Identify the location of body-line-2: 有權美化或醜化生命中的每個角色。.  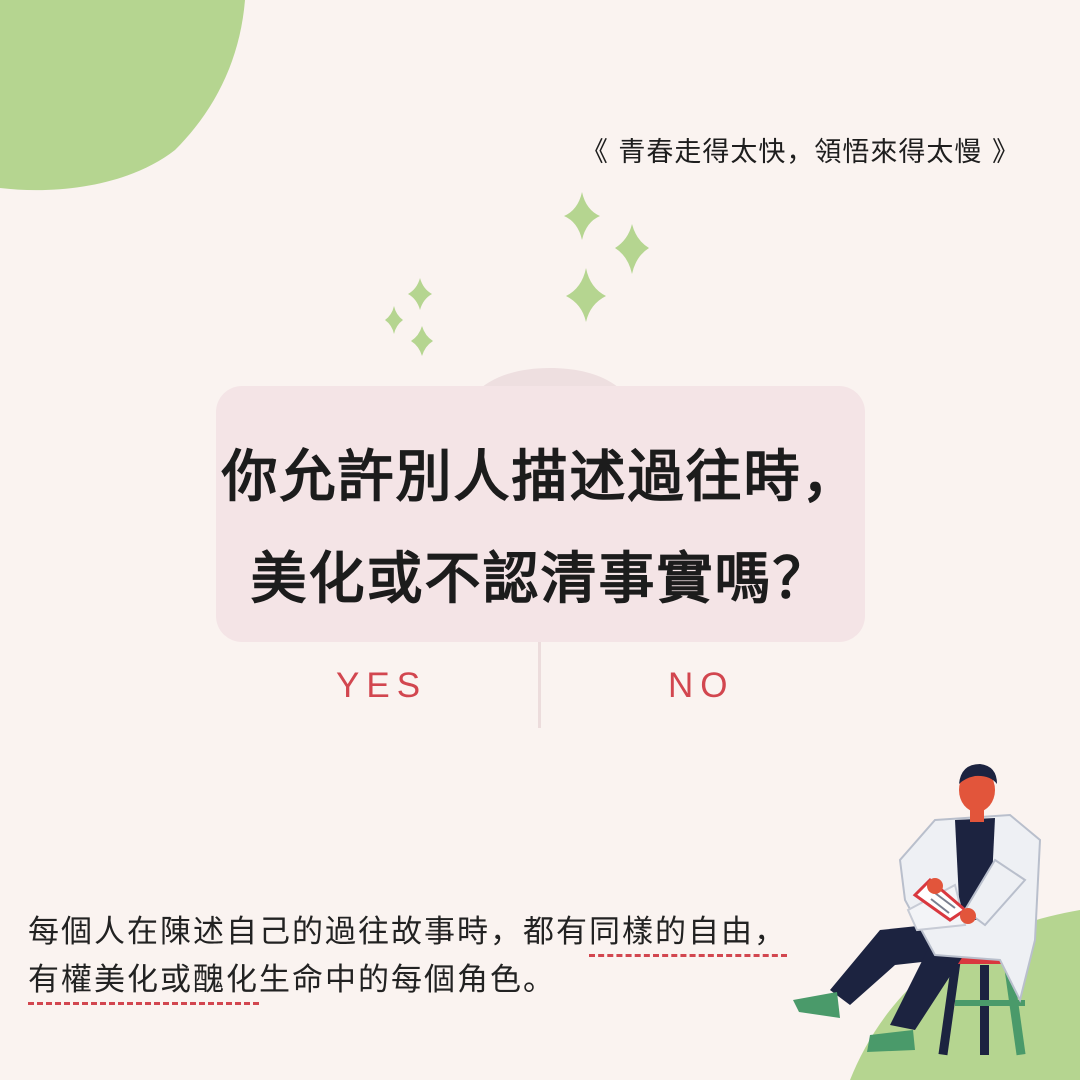
(292, 979).